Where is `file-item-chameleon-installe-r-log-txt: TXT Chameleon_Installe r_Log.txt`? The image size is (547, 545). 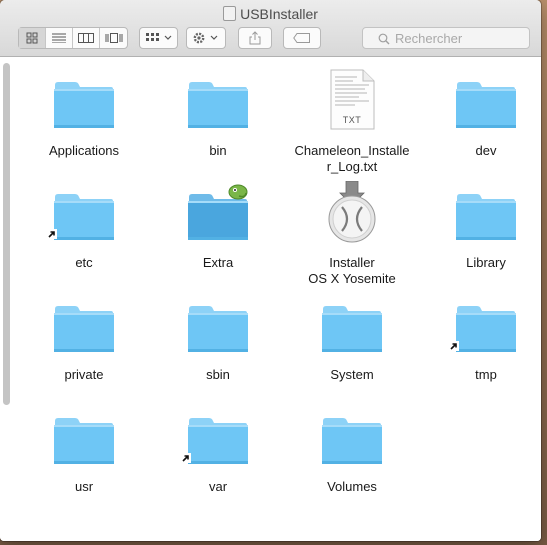
file-item-chameleon-installe-r-log-txt: TXT Chameleon_Installe r_Log.txt is located at coordinates (352, 122).